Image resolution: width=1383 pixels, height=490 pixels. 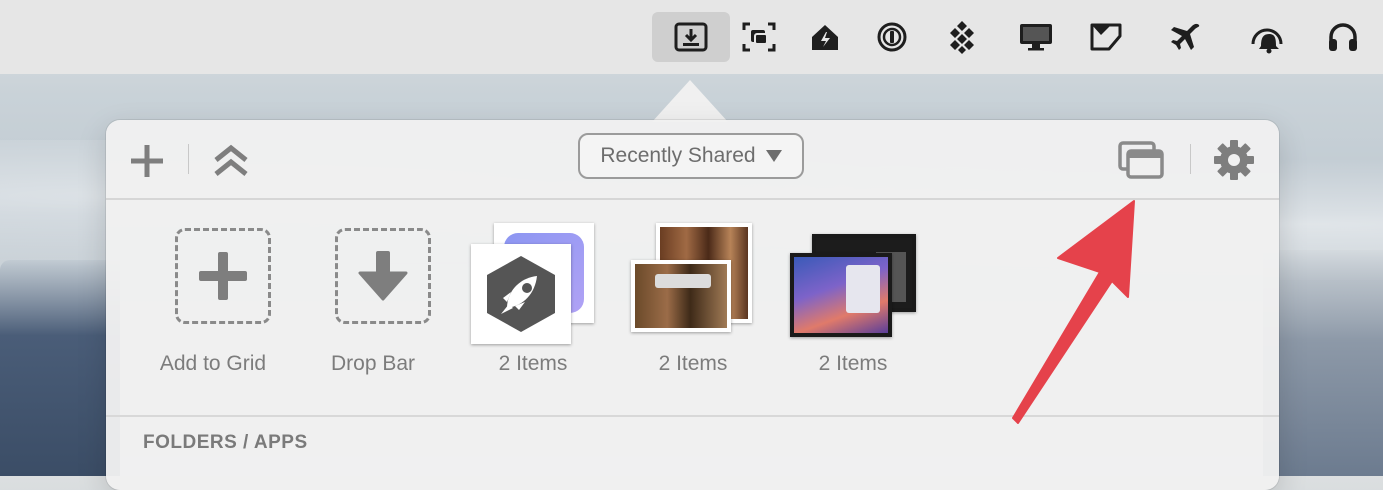 I want to click on home-icon, so click(x=825, y=37).